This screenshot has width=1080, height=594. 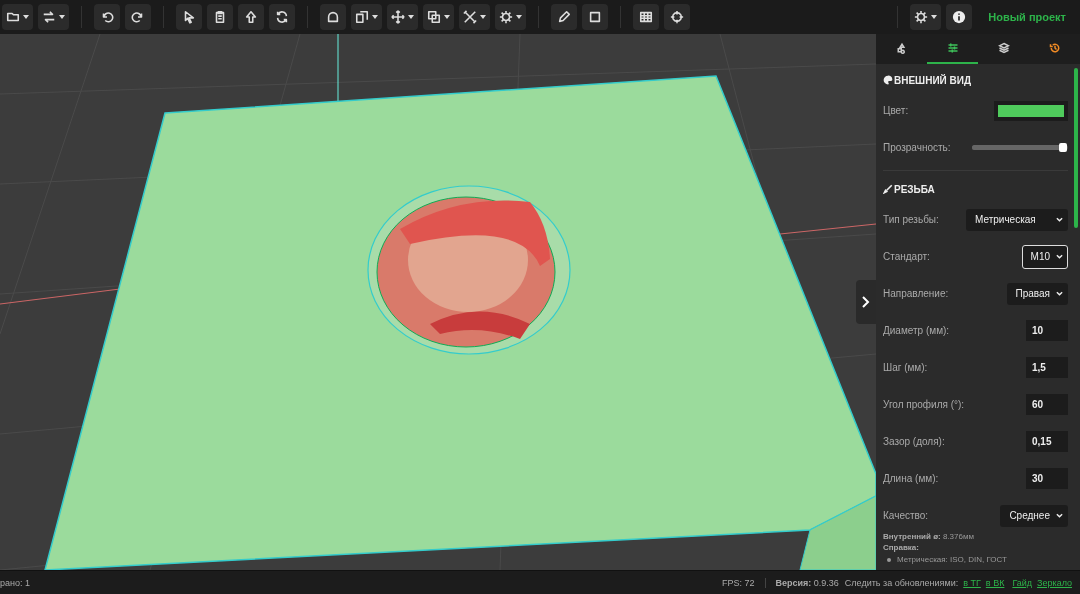 I want to click on number-input: 60, so click(x=1047, y=404).